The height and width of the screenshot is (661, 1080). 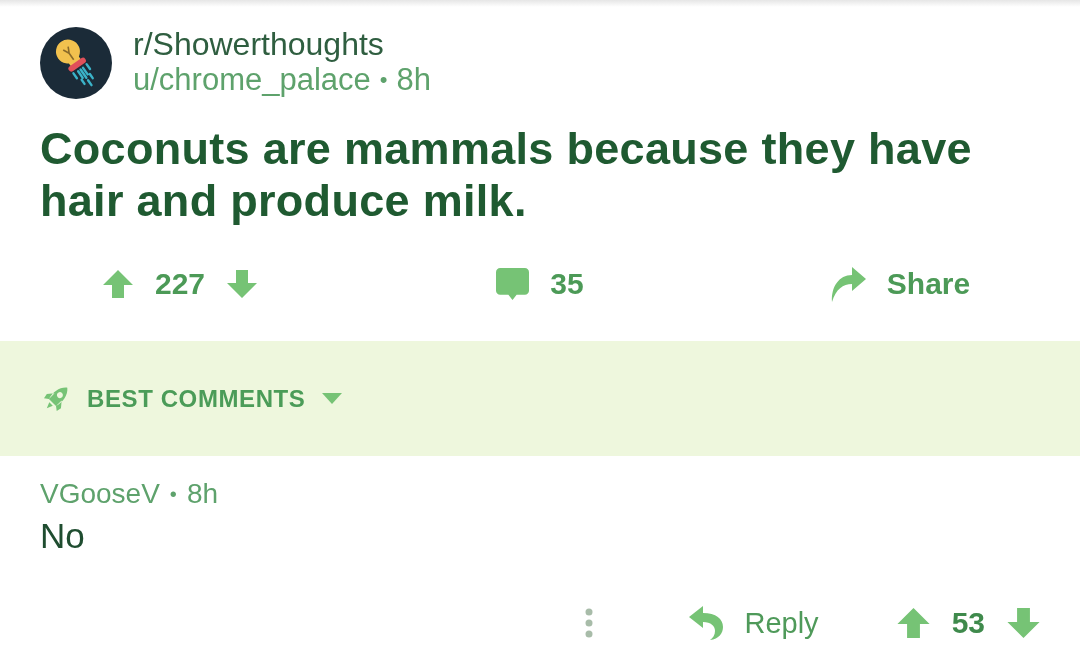 I want to click on speech-bubble-icon, so click(x=513, y=284).